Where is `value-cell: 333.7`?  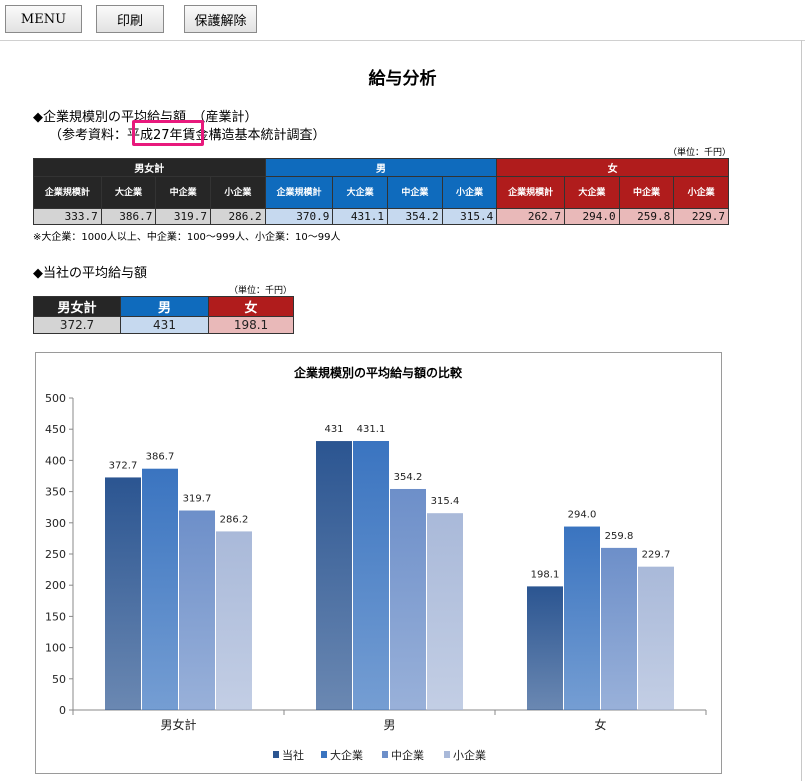
value-cell: 333.7 is located at coordinates (67, 216).